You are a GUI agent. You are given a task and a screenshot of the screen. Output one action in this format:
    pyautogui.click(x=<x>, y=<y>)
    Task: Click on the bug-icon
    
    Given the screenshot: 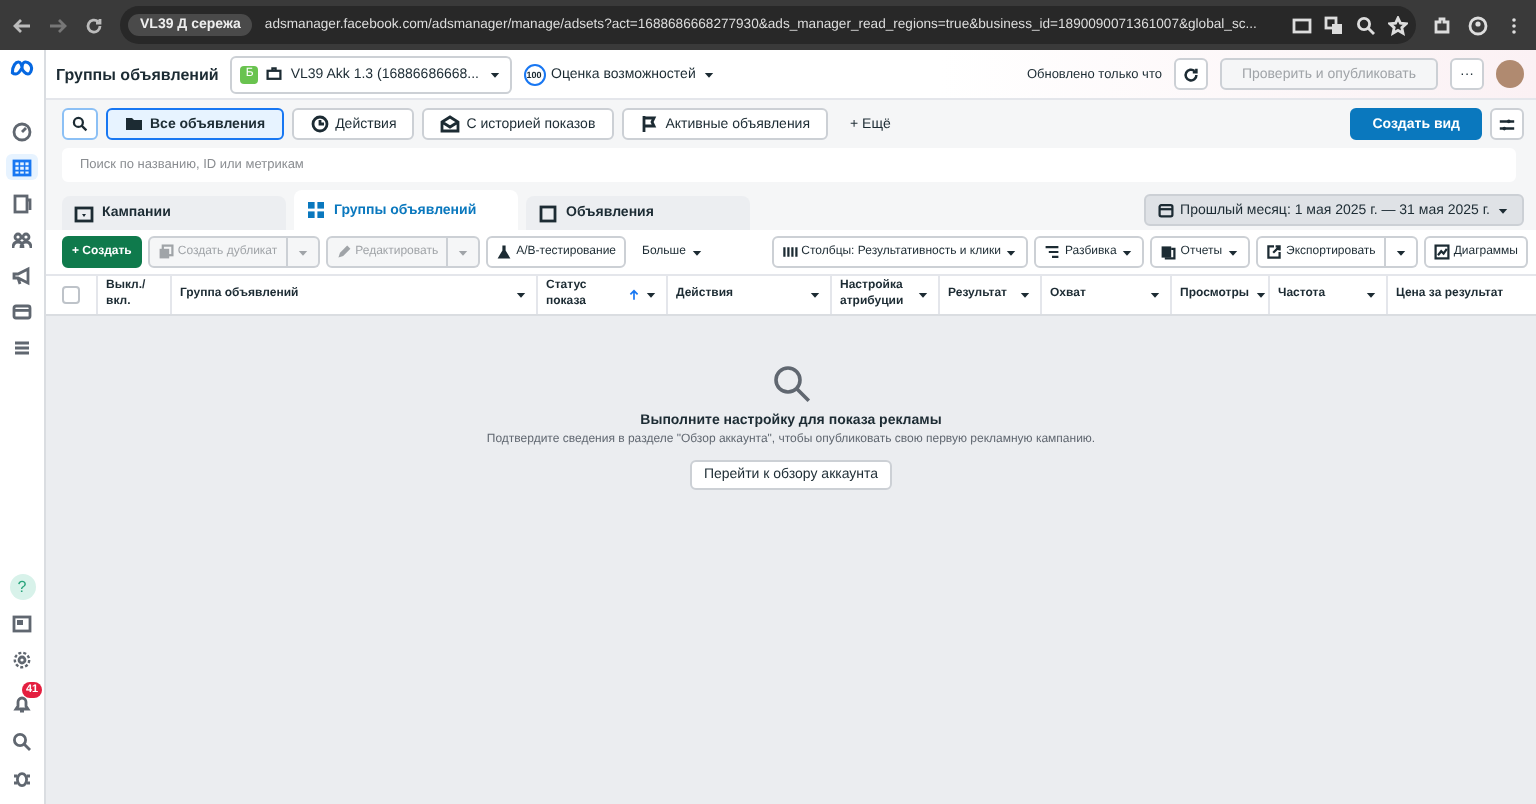 What is the action you would take?
    pyautogui.click(x=22, y=777)
    